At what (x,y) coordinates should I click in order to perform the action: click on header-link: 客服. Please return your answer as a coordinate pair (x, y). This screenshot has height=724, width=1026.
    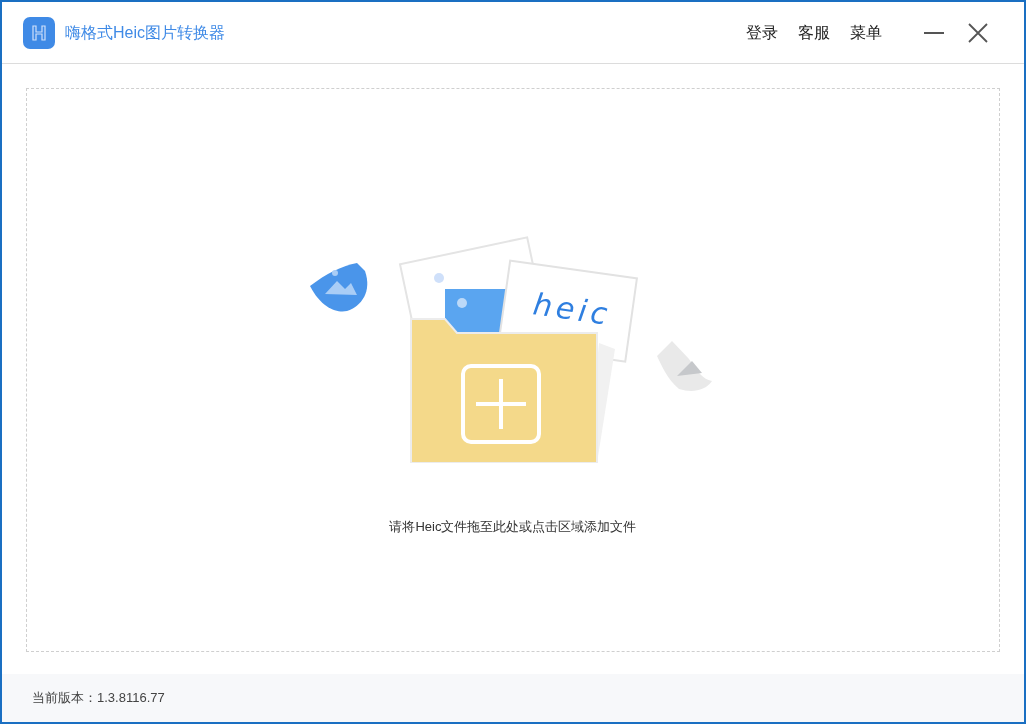
    Looking at the image, I should click on (814, 32).